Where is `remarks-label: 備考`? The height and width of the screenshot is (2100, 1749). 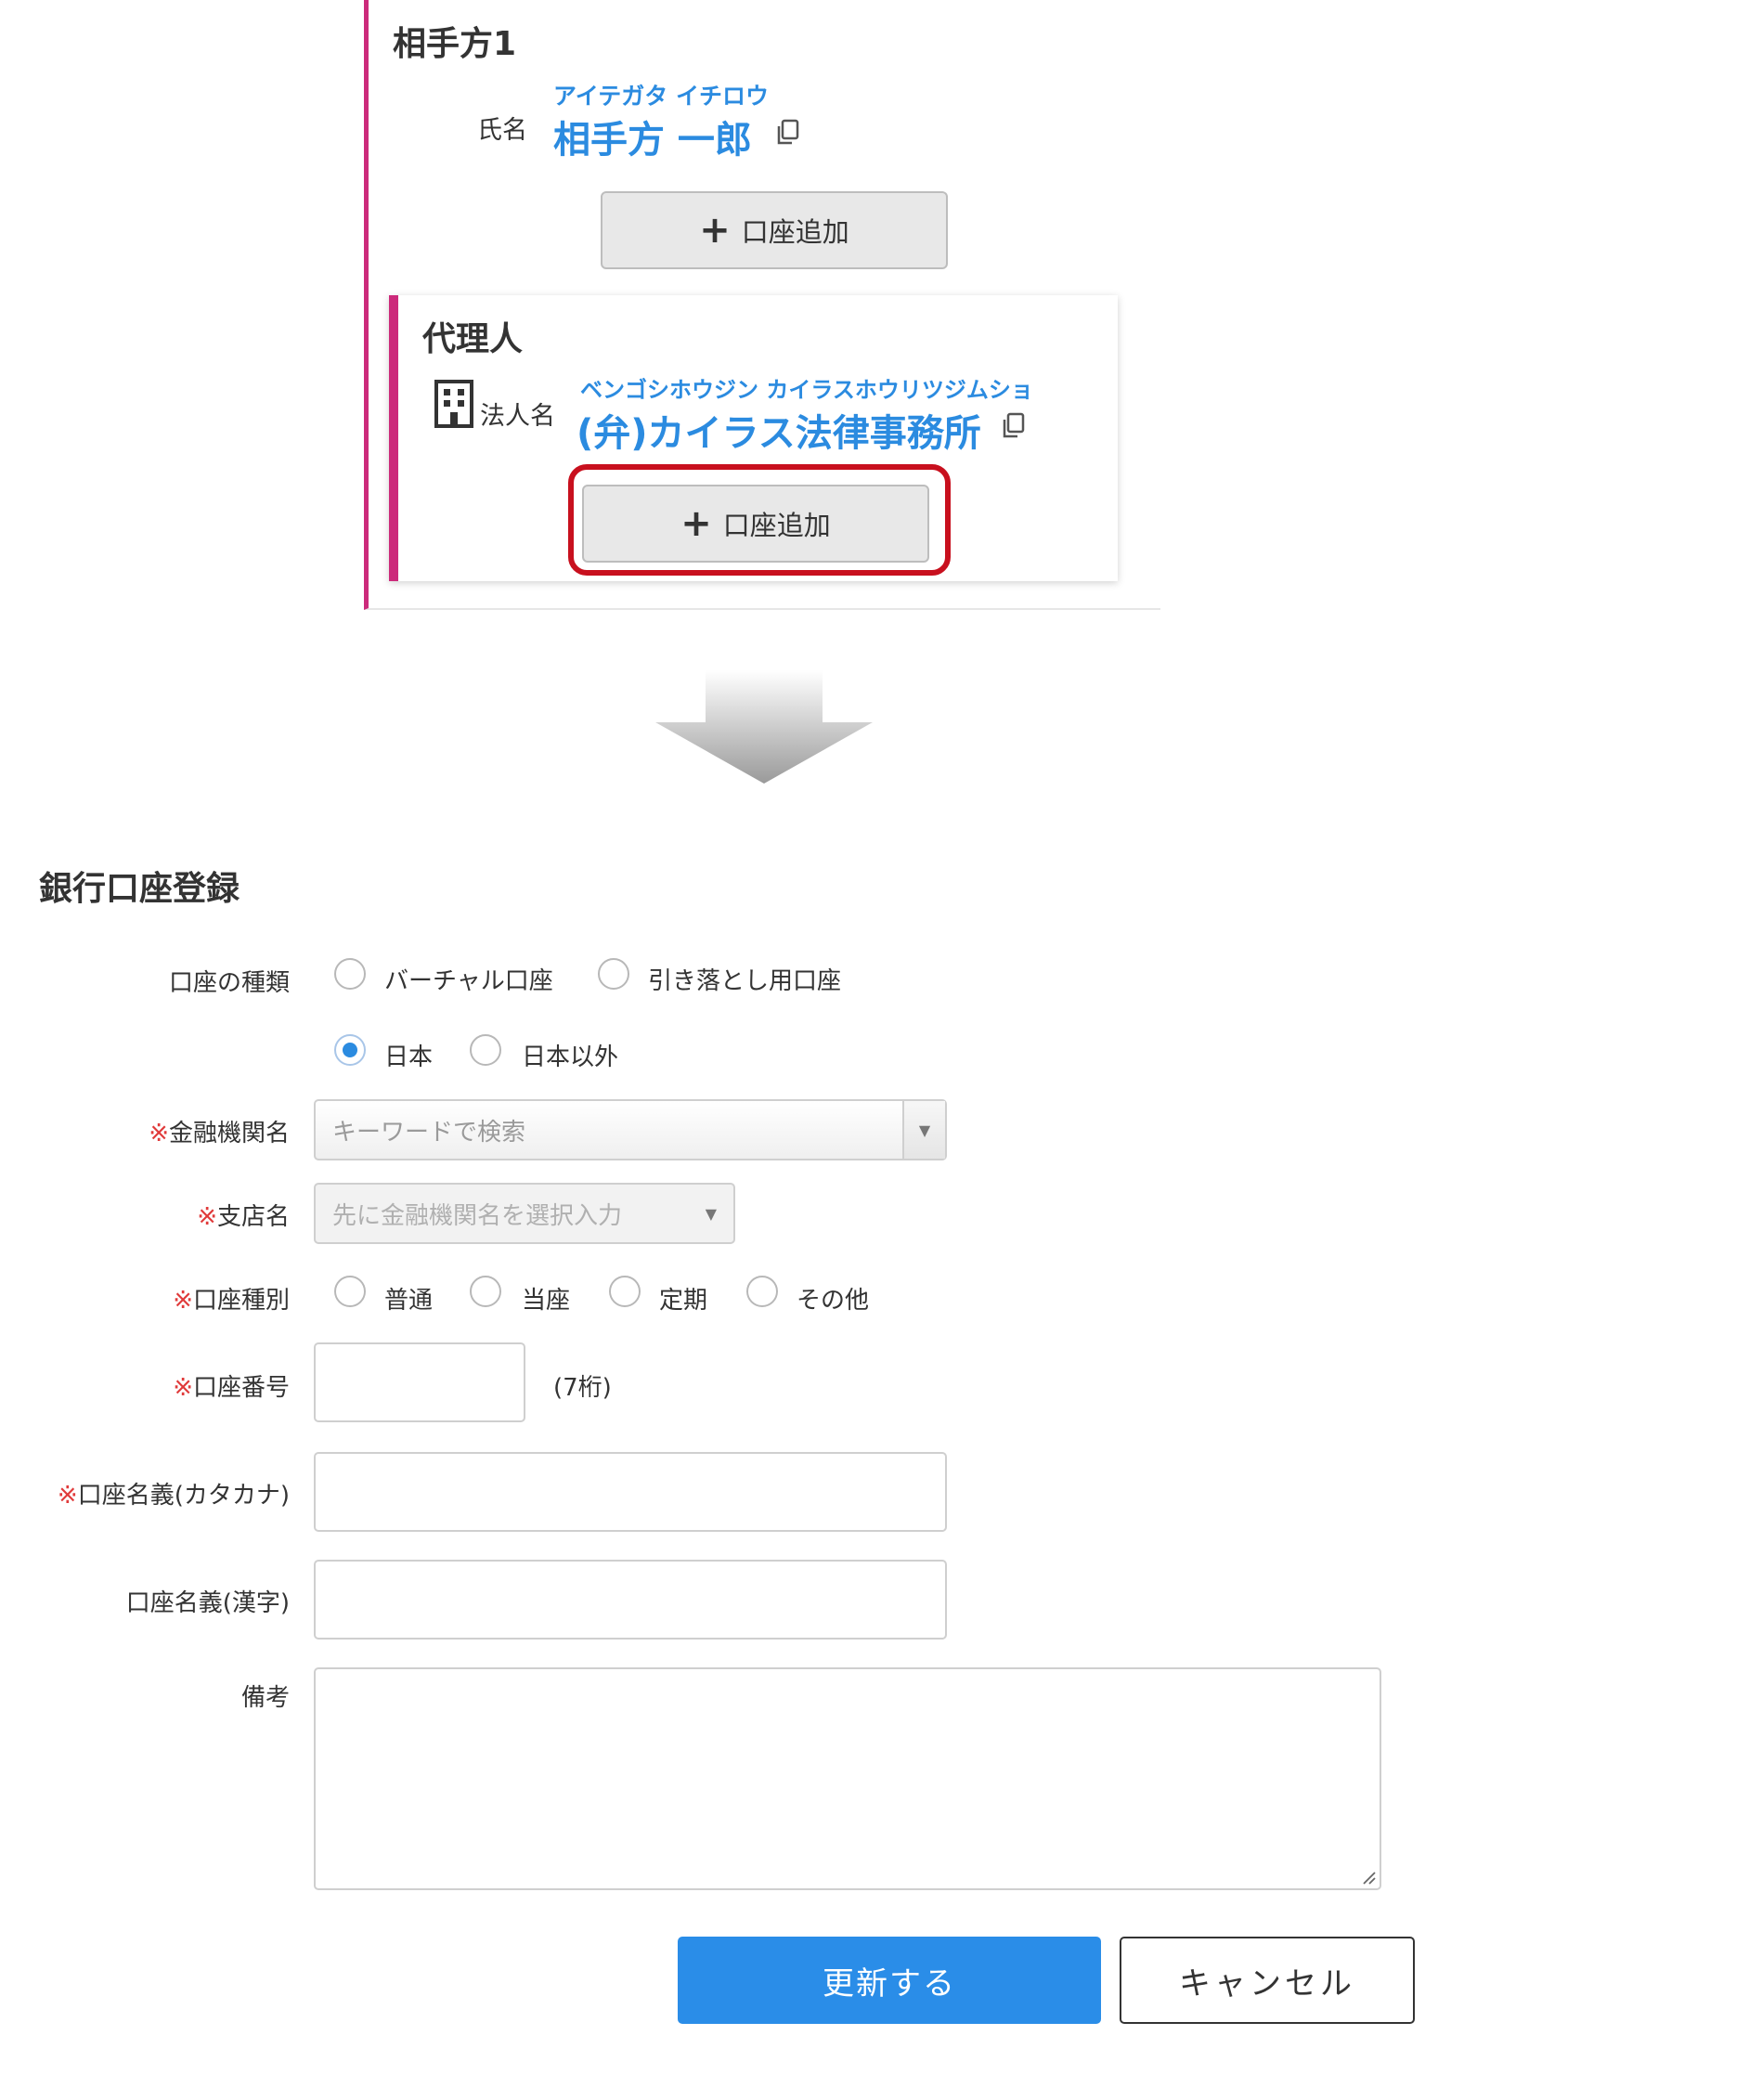
remarks-label: 備考 is located at coordinates (265, 1698).